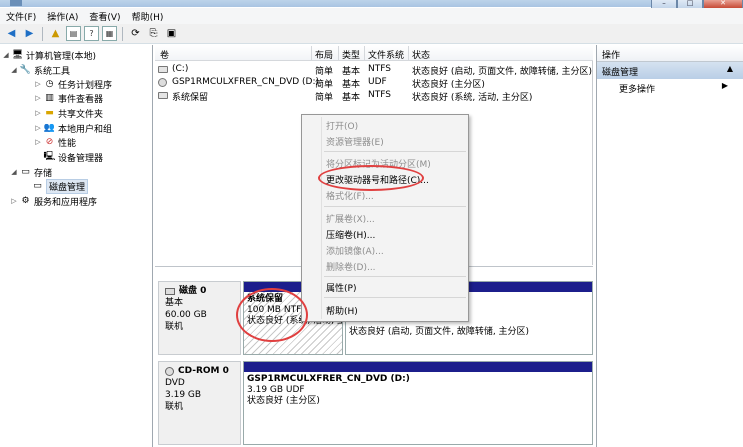 This screenshot has height=447, width=743. What do you see at coordinates (40, 70) in the screenshot?
I see `tree-node-system-tools: ◢ 🔧 系统工具` at bounding box center [40, 70].